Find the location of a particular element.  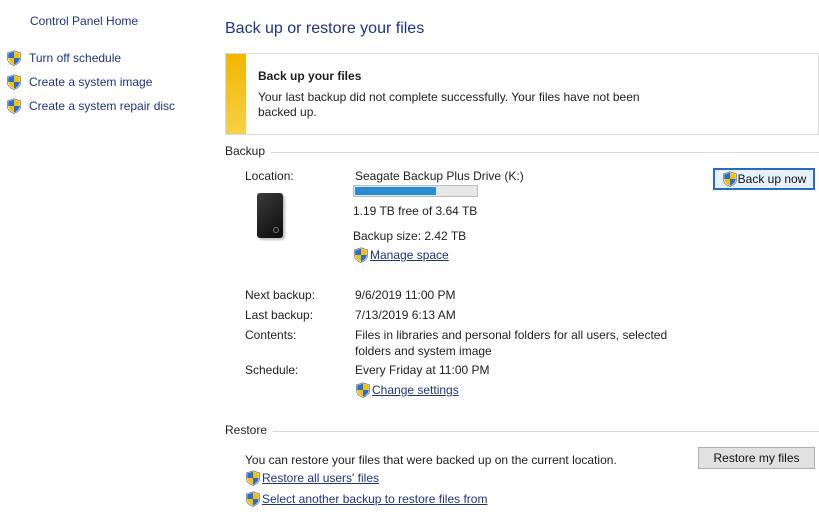

drive-free-text: 1.19 TB free of 3.64 TB is located at coordinates (415, 211).